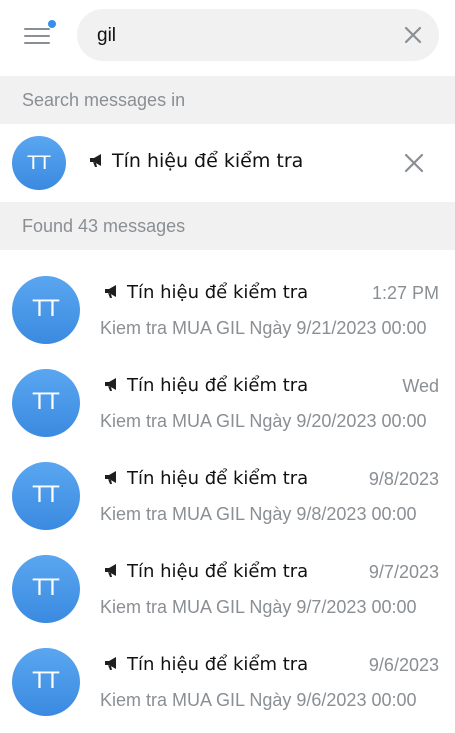 This screenshot has height=733, width=455. What do you see at coordinates (258, 607) in the screenshot?
I see `result-preview: Kiem tra MUA GIL Ngày 9/7/2023 00:00` at bounding box center [258, 607].